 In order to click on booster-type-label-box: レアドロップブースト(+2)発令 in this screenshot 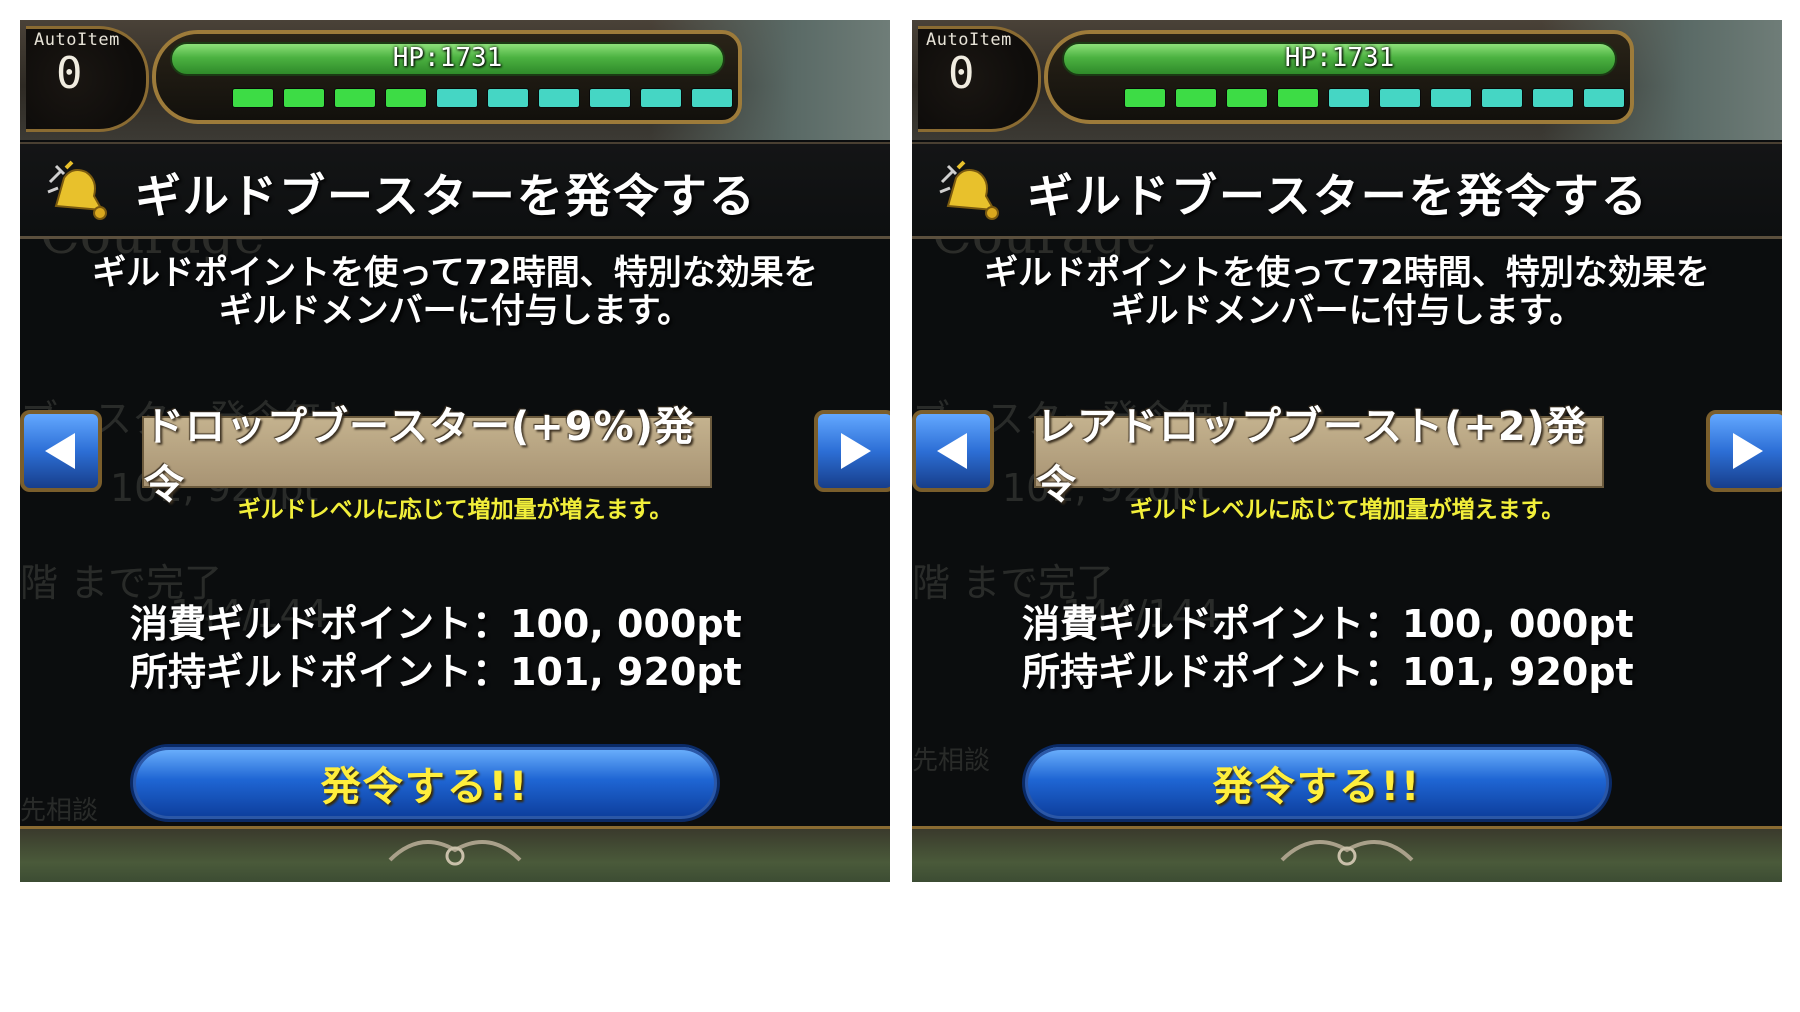, I will do `click(1319, 456)`.